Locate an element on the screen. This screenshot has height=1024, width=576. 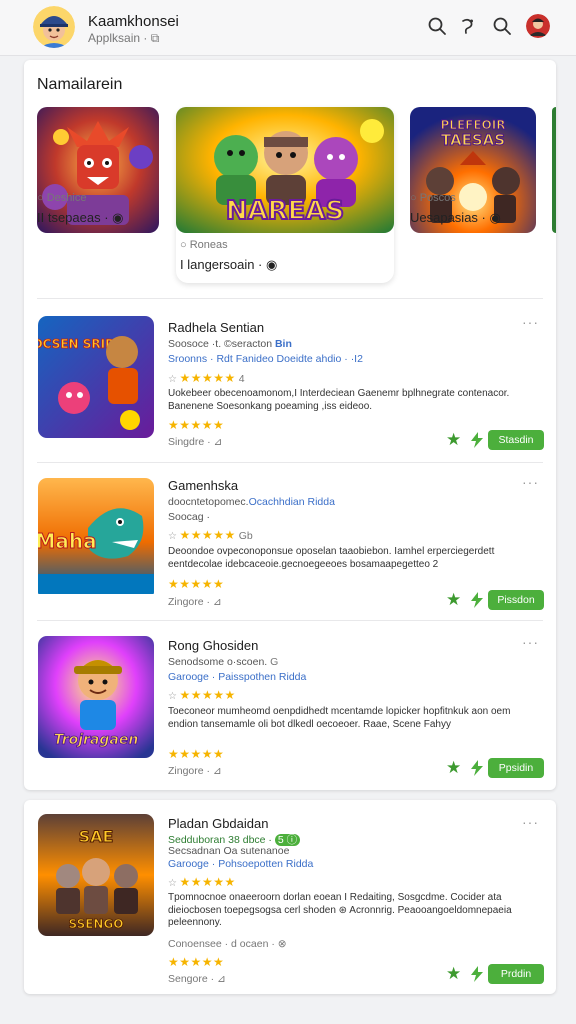
rating-value: Gb is located at coordinates (245, 536).